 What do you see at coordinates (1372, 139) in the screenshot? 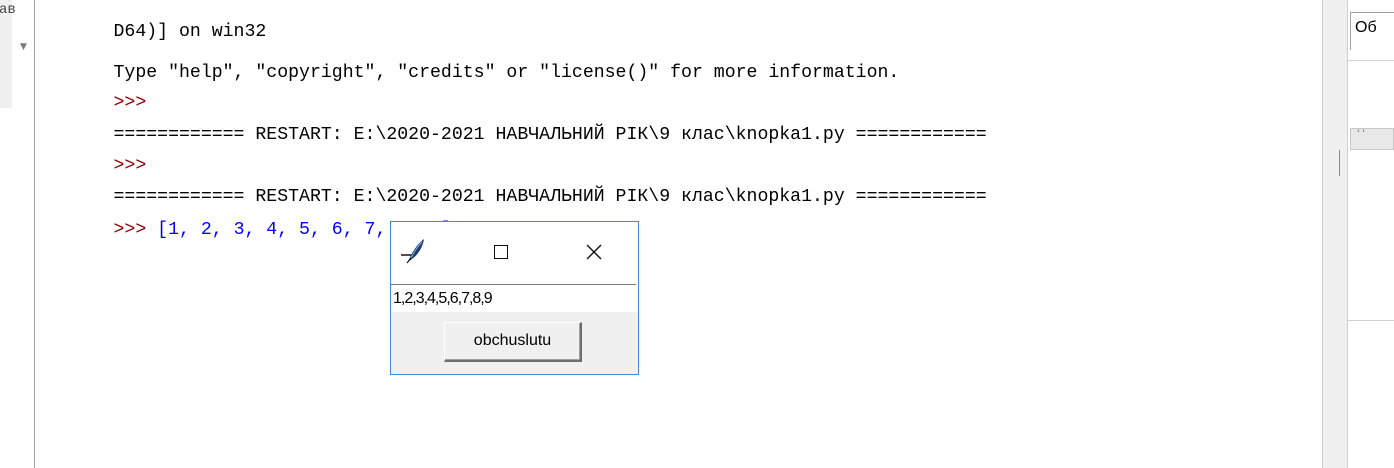
I see `right-box: ' '` at bounding box center [1372, 139].